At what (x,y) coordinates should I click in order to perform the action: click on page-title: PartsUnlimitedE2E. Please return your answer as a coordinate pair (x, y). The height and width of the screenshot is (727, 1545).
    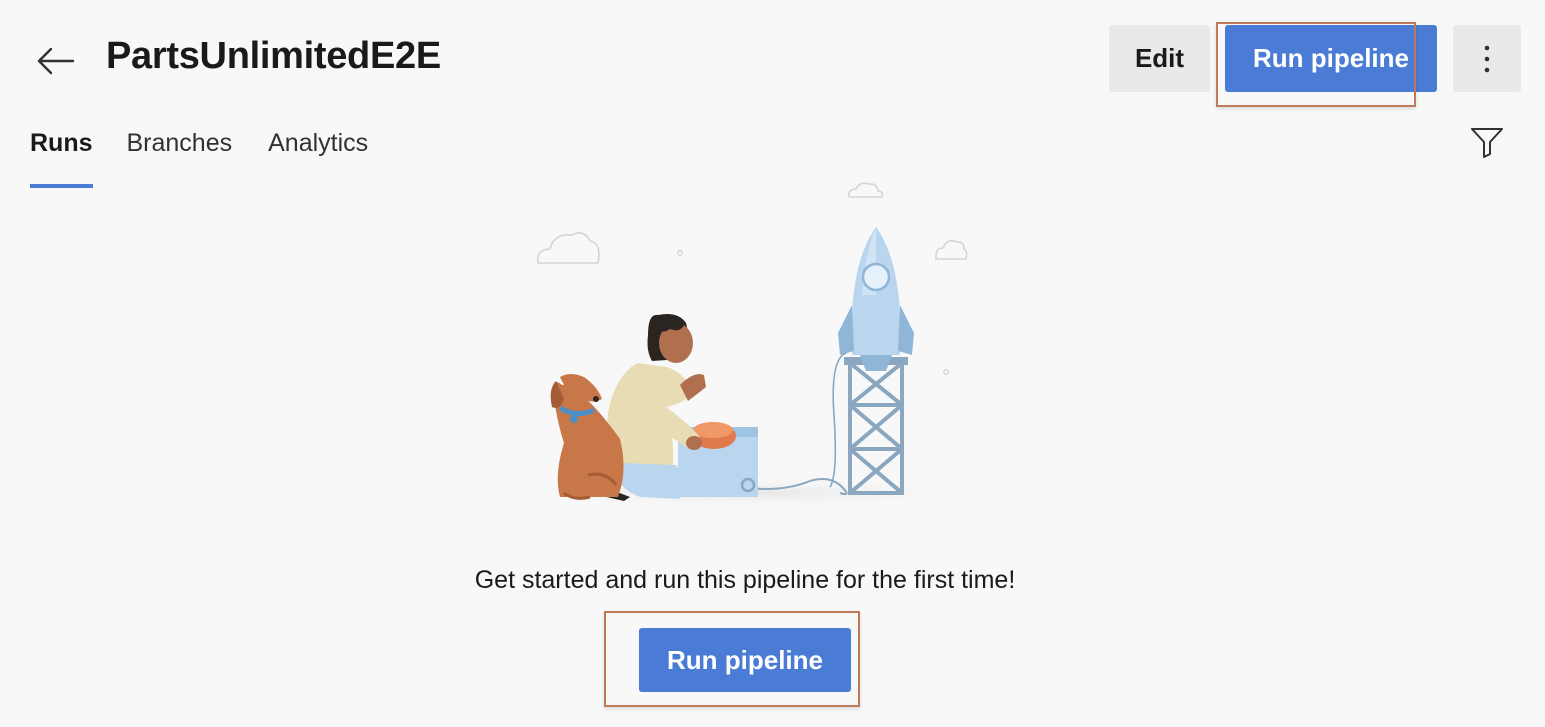
    Looking at the image, I should click on (273, 56).